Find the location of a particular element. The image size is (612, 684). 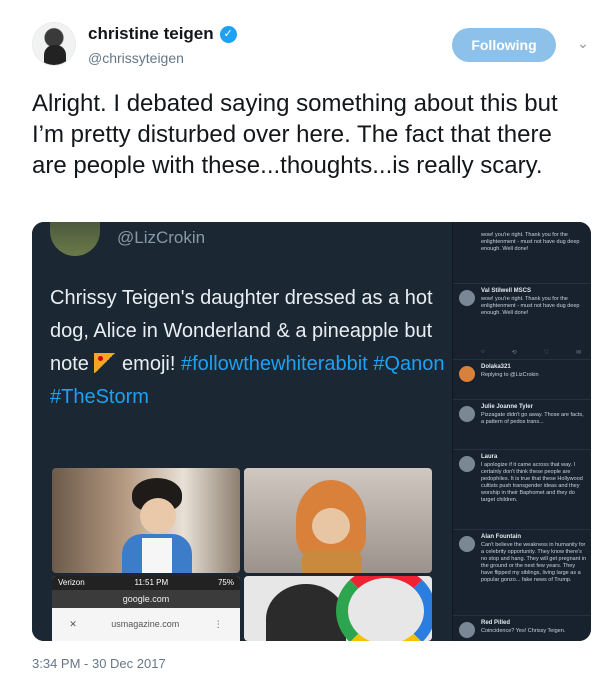

photo-illustration is located at coordinates (338, 608).